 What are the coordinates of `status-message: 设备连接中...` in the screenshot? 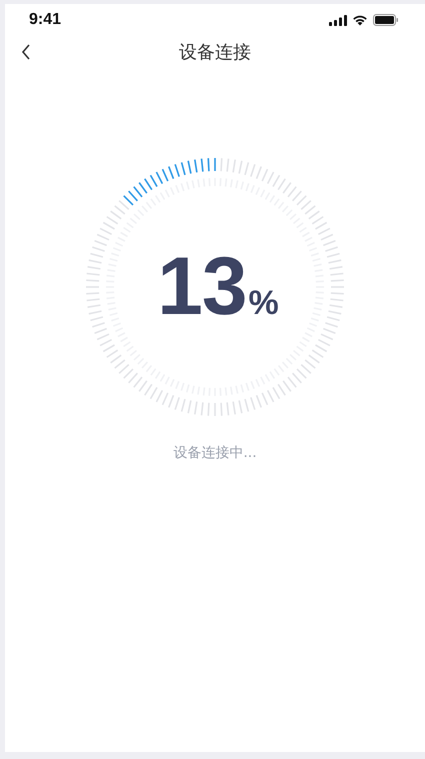 It's located at (215, 453).